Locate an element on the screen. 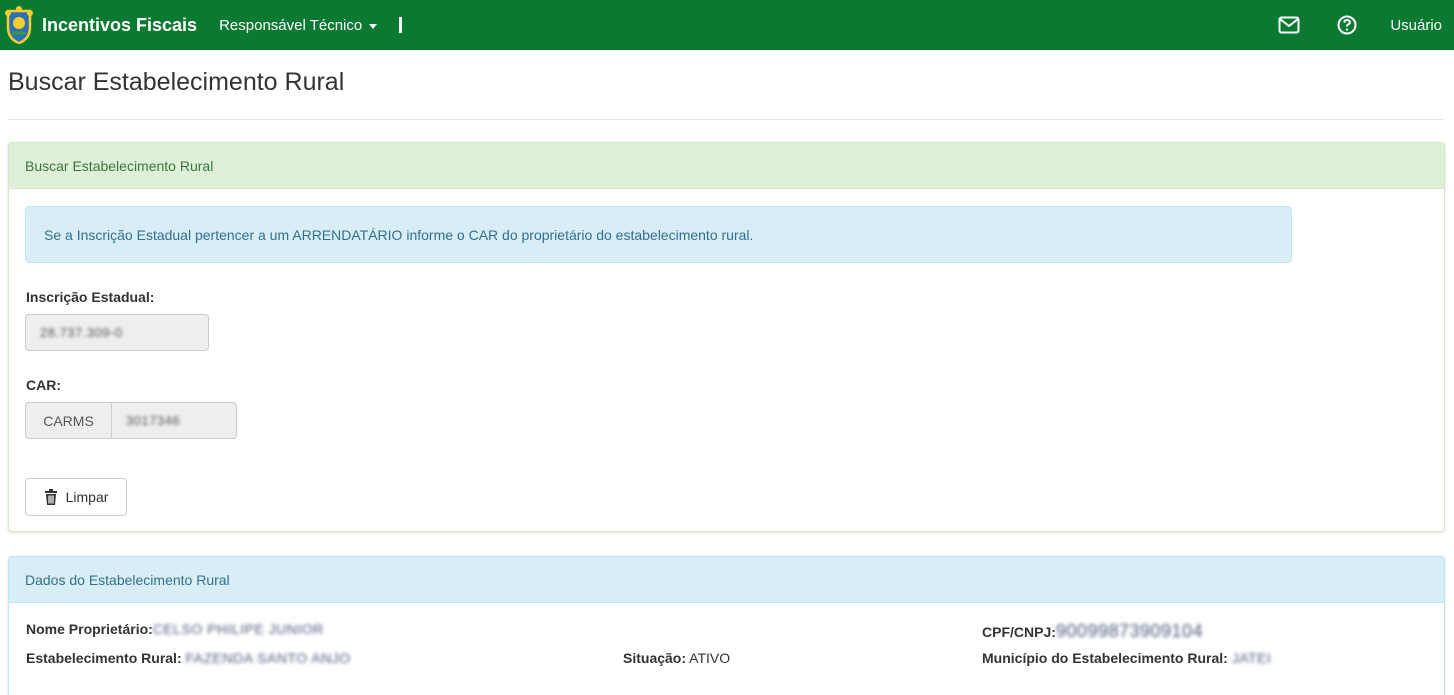 The height and width of the screenshot is (695, 1454). search-panel-heading: Buscar Estabelecimento Rural is located at coordinates (726, 166).